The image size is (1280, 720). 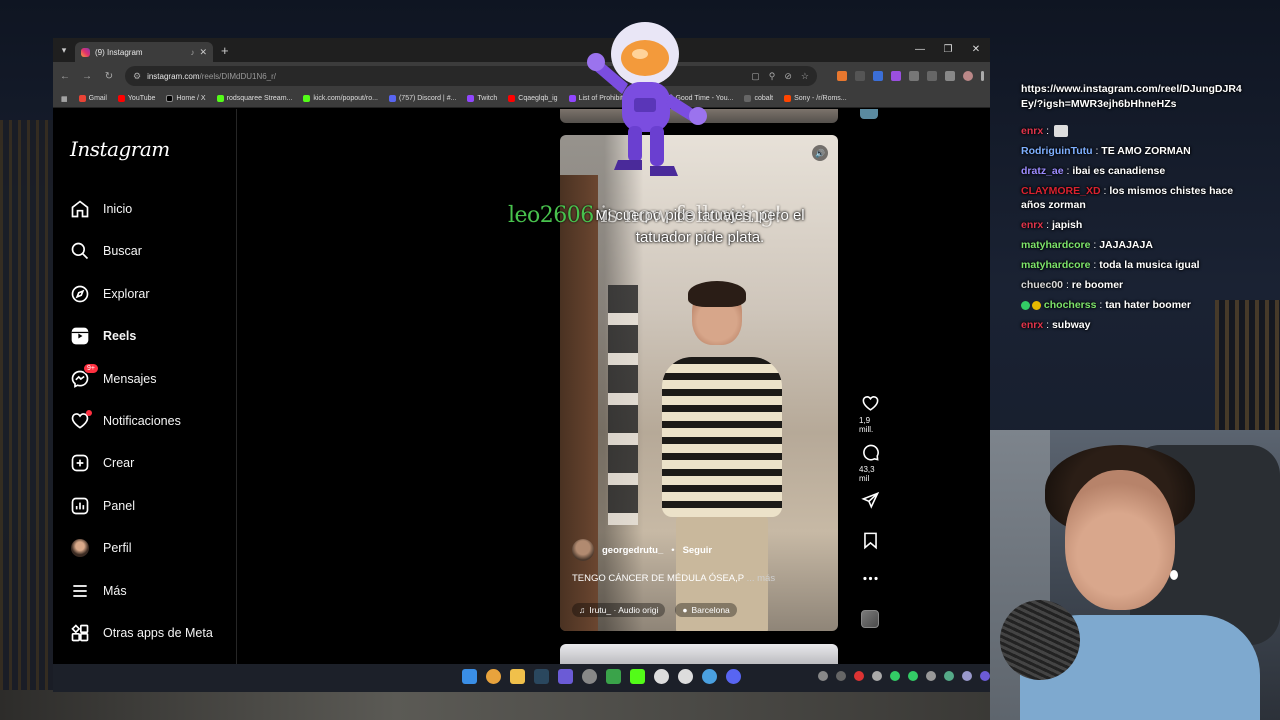 I want to click on share-button, so click(x=870, y=500).